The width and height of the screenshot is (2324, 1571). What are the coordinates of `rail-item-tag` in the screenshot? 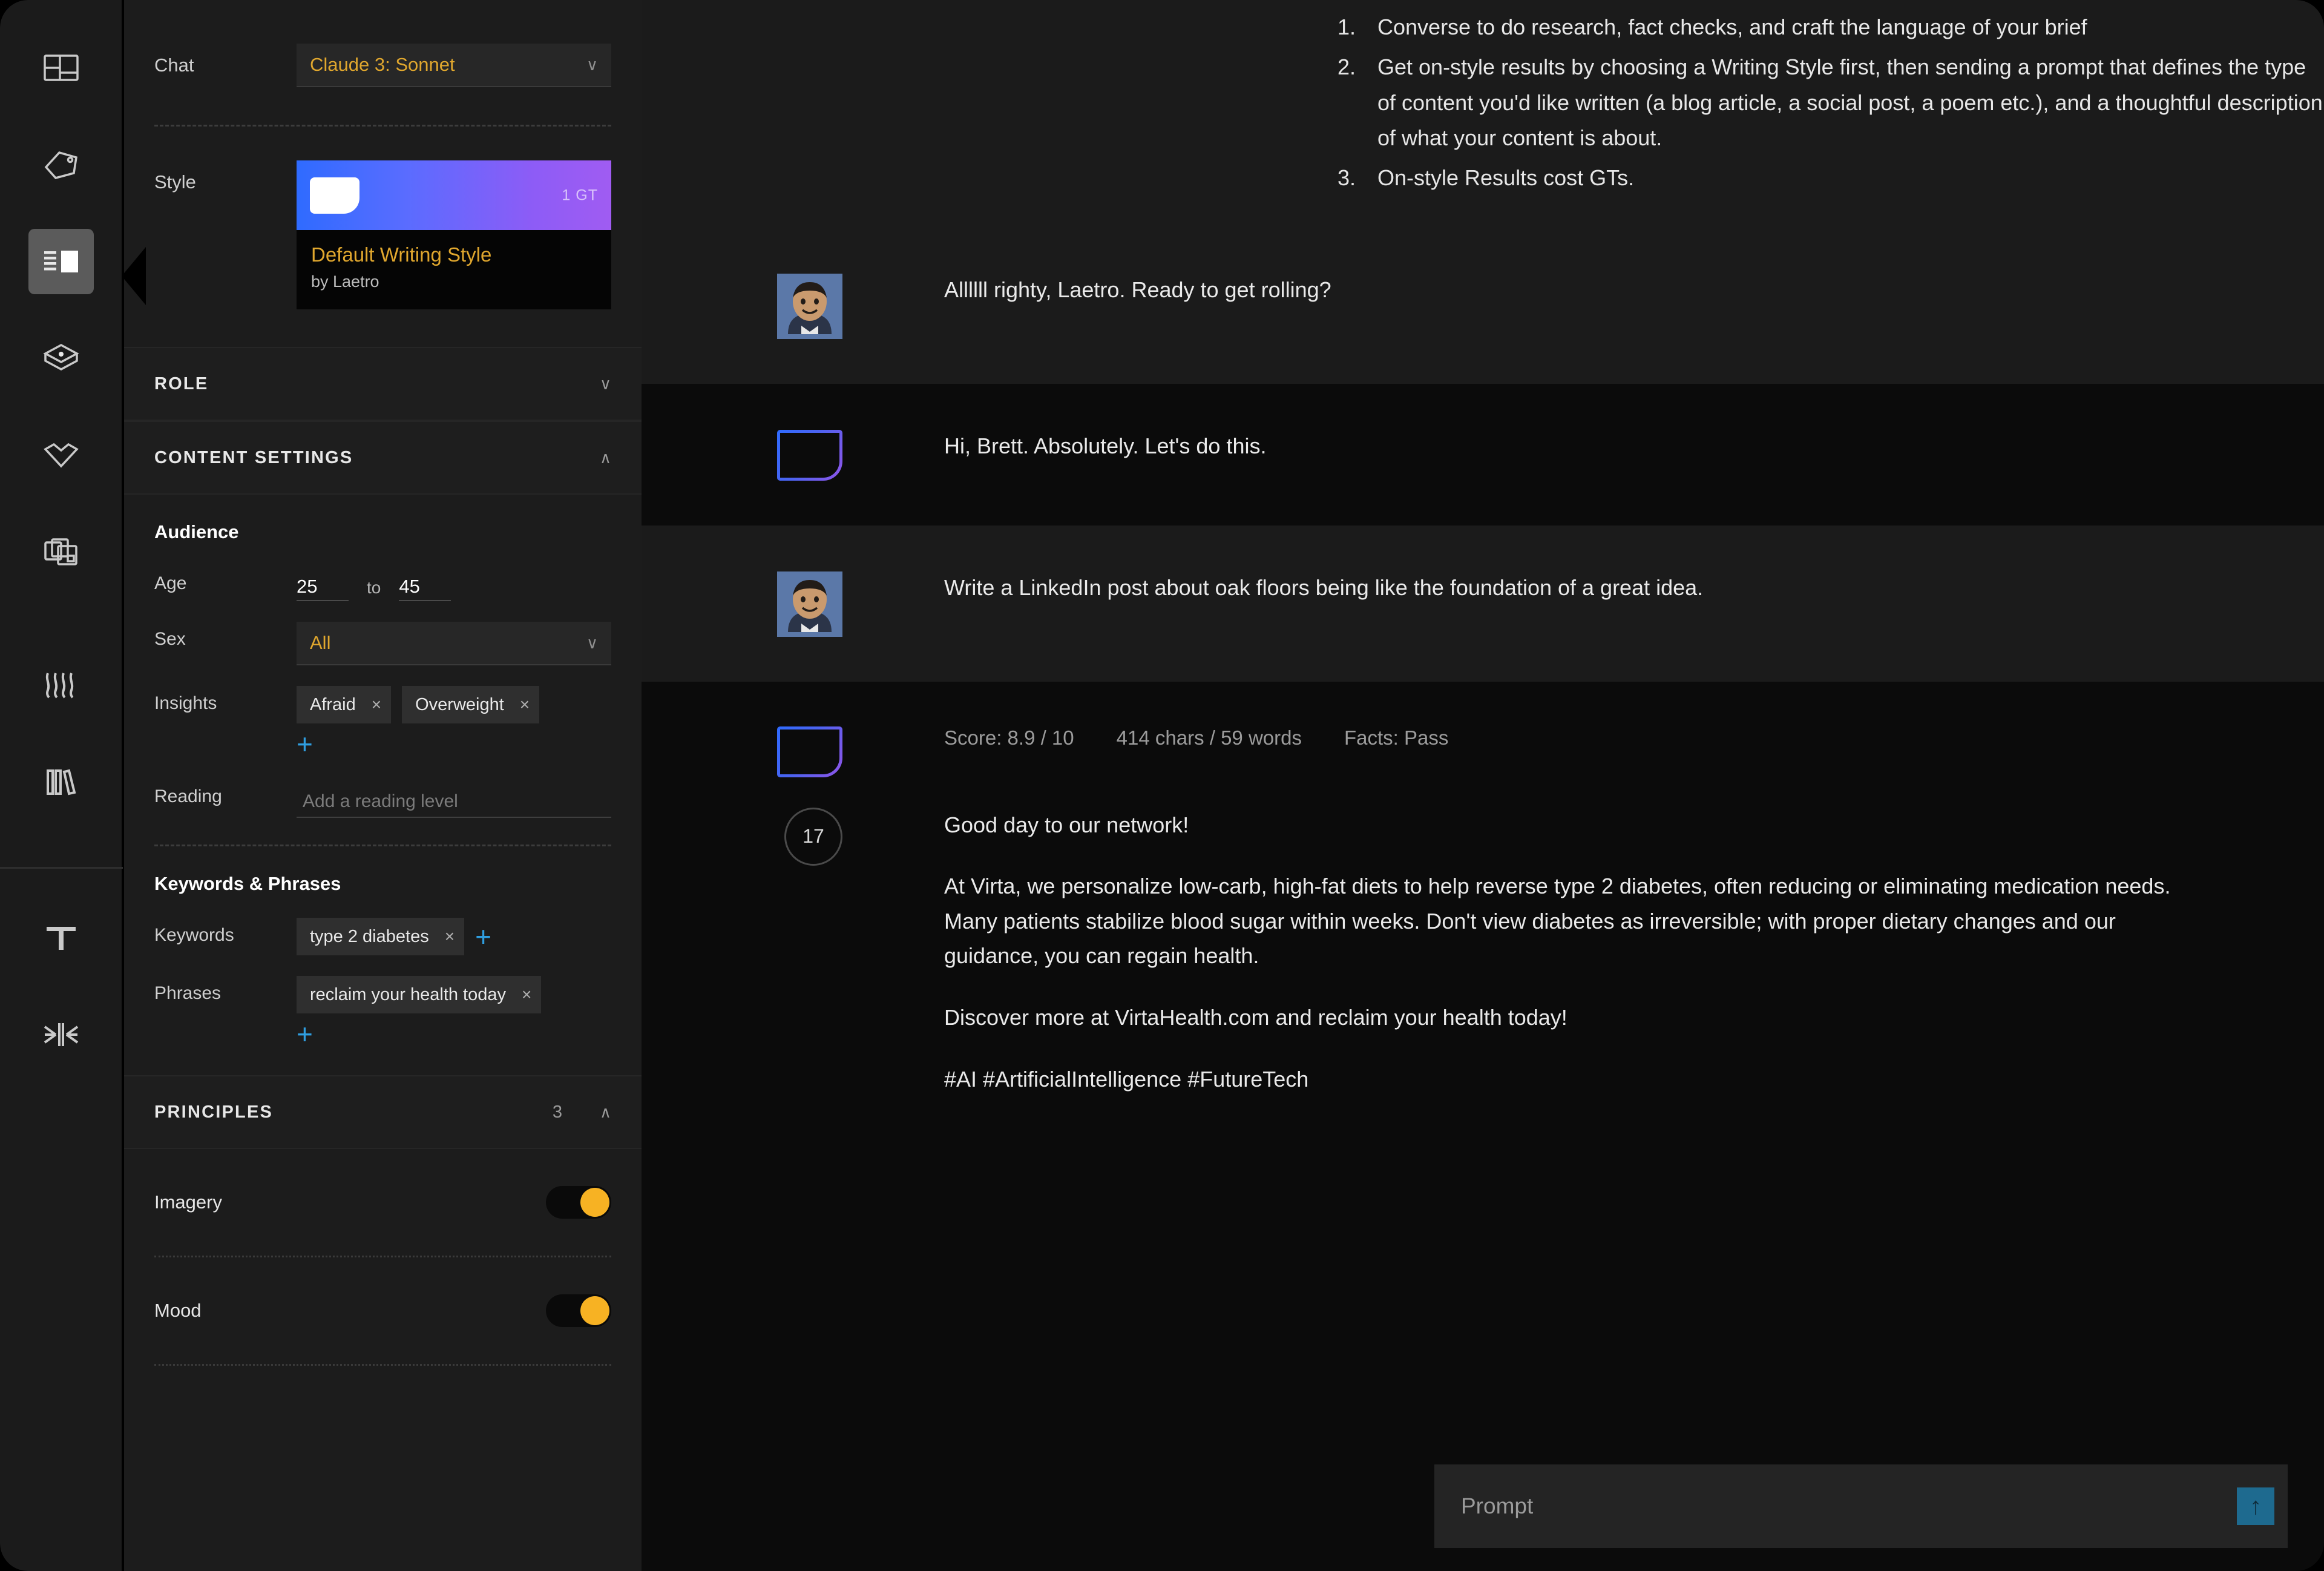 It's located at (61, 165).